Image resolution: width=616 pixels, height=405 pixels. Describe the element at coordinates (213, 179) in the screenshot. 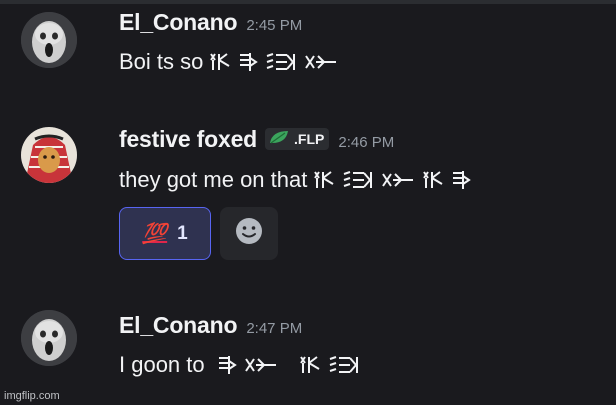

I see `message-text: they got me on that` at that location.